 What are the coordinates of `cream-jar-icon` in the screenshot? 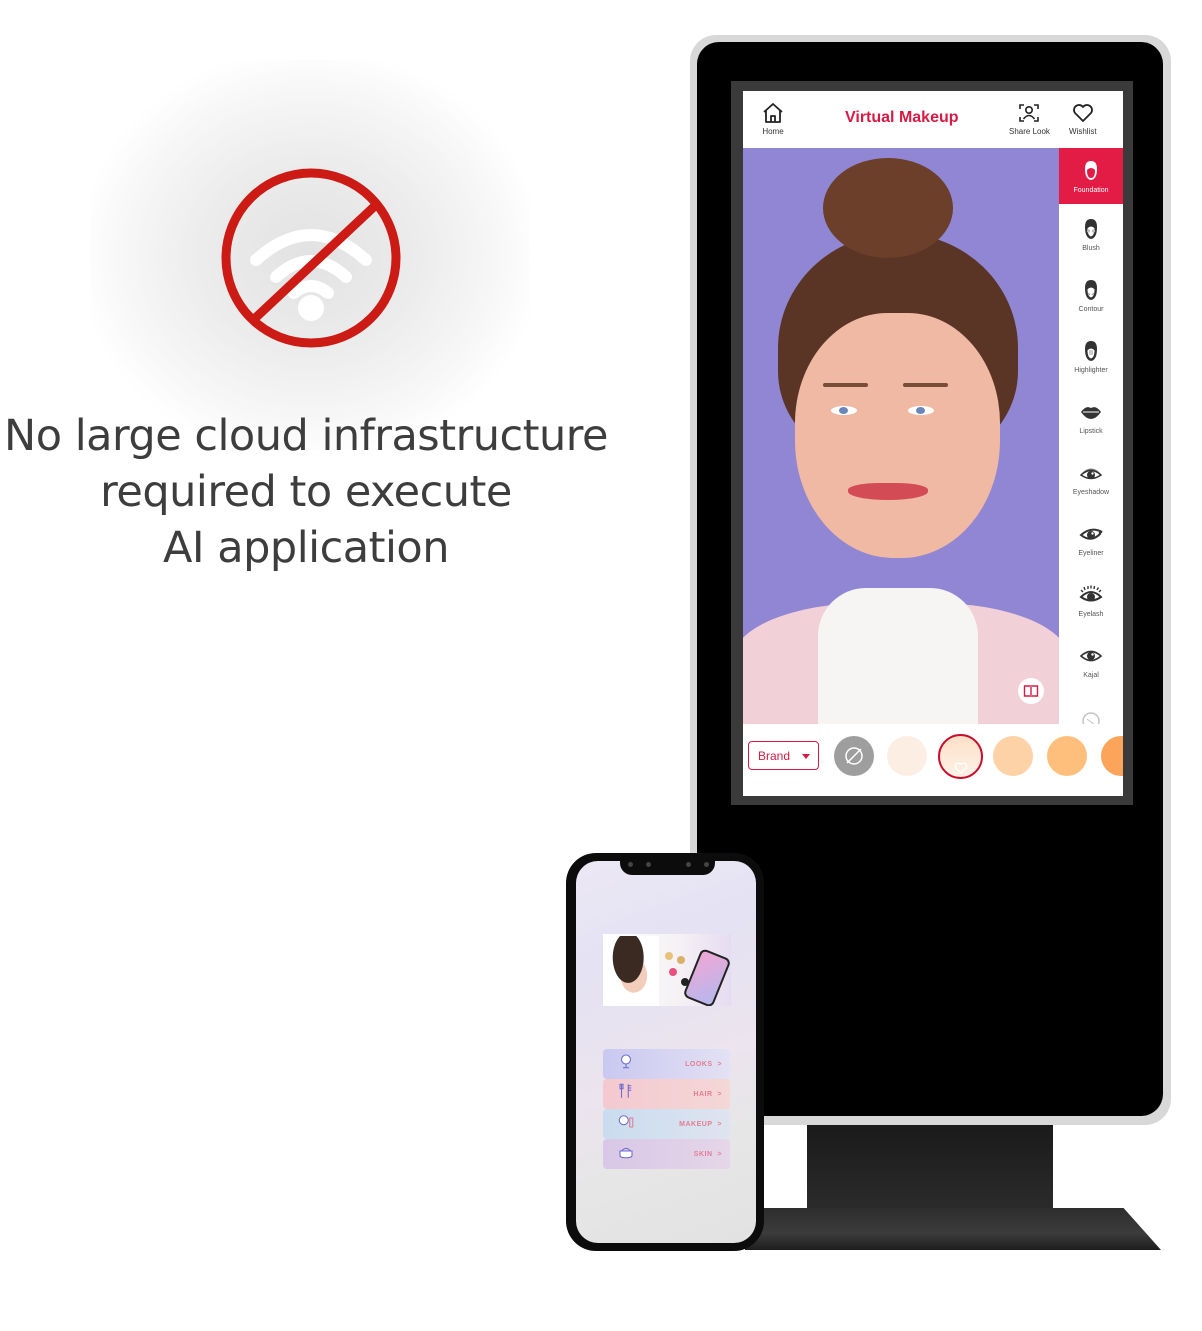 It's located at (626, 1153).